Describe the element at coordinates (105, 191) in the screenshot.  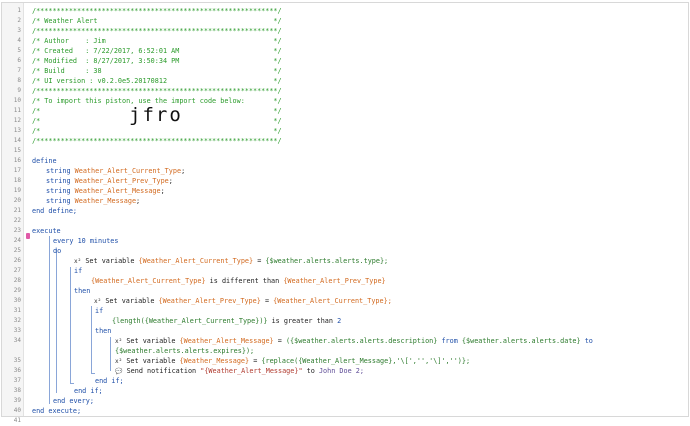
I see `variable-declaration: string Weather_Alert_Message;` at that location.